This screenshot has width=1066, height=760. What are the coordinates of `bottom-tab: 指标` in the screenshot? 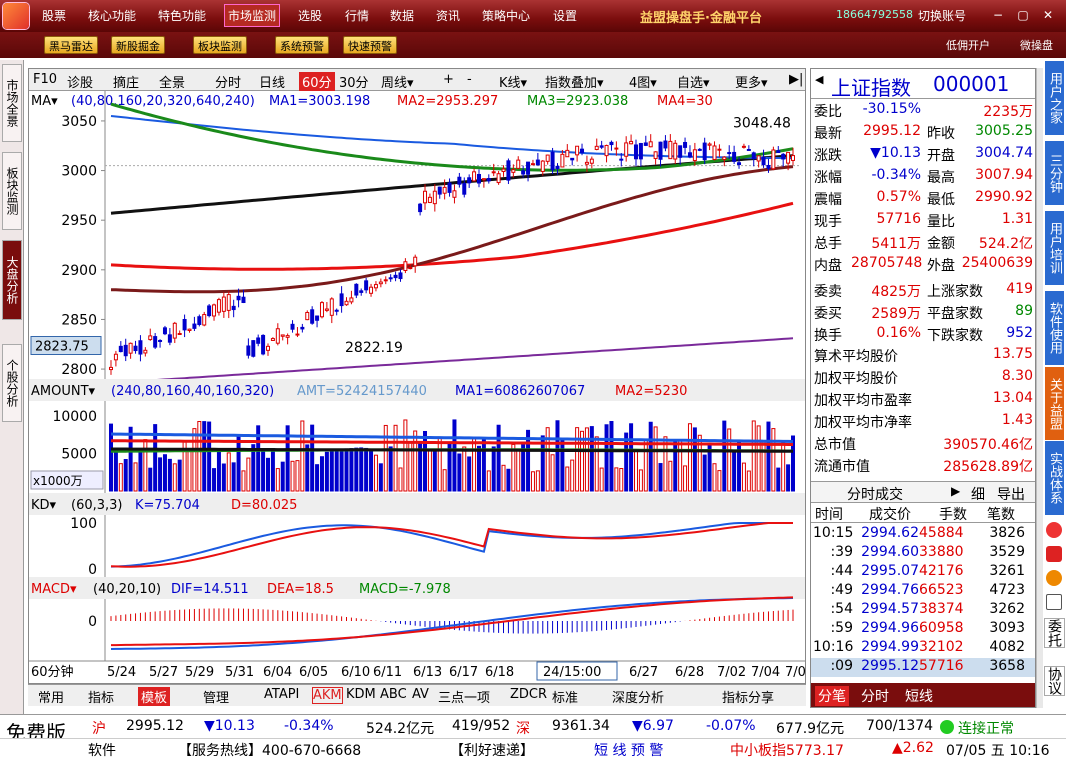 It's located at (101, 696).